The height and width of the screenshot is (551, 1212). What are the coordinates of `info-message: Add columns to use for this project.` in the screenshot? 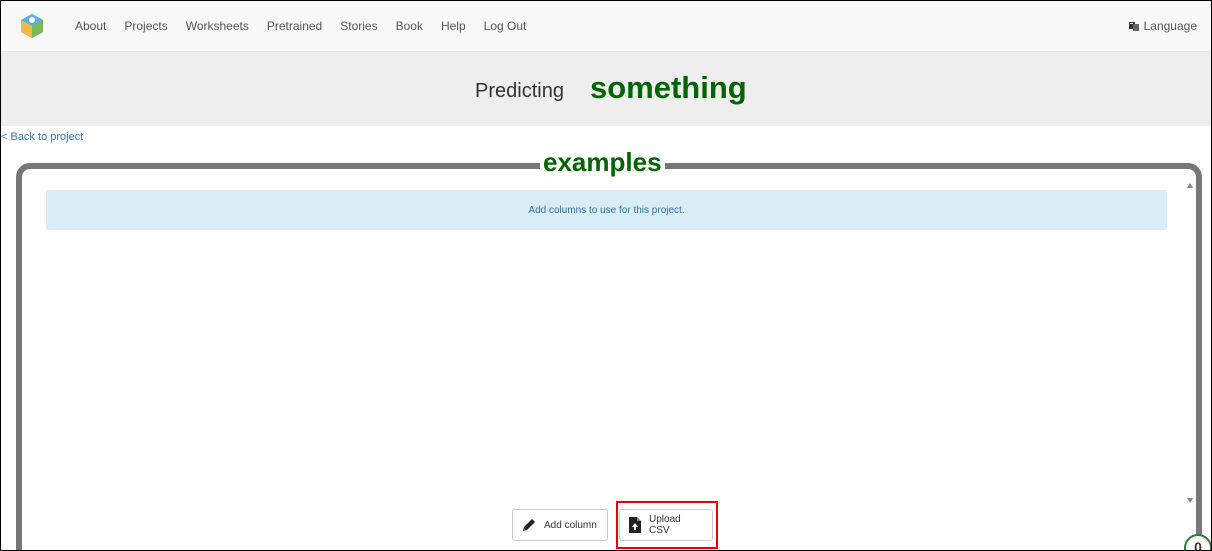 It's located at (606, 210).